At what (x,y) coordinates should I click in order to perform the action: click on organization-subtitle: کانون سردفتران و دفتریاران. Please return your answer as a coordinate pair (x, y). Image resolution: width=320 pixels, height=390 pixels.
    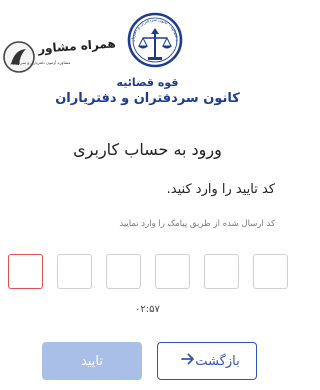
    Looking at the image, I should click on (147, 98).